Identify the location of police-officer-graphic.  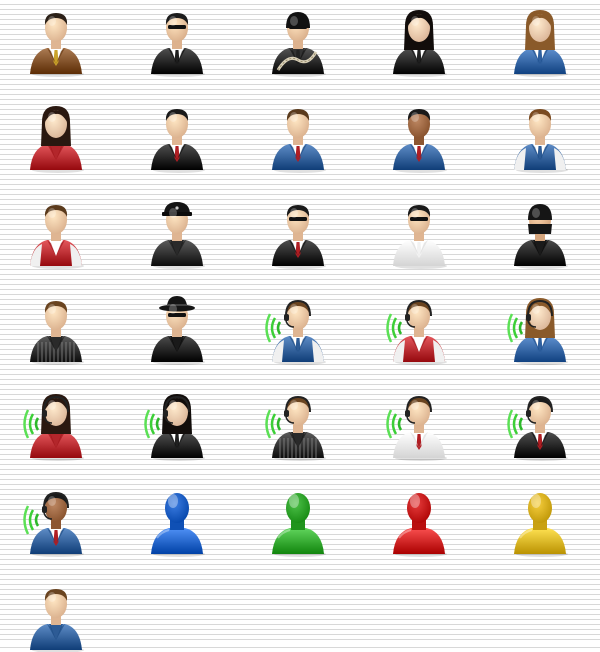
(178, 235).